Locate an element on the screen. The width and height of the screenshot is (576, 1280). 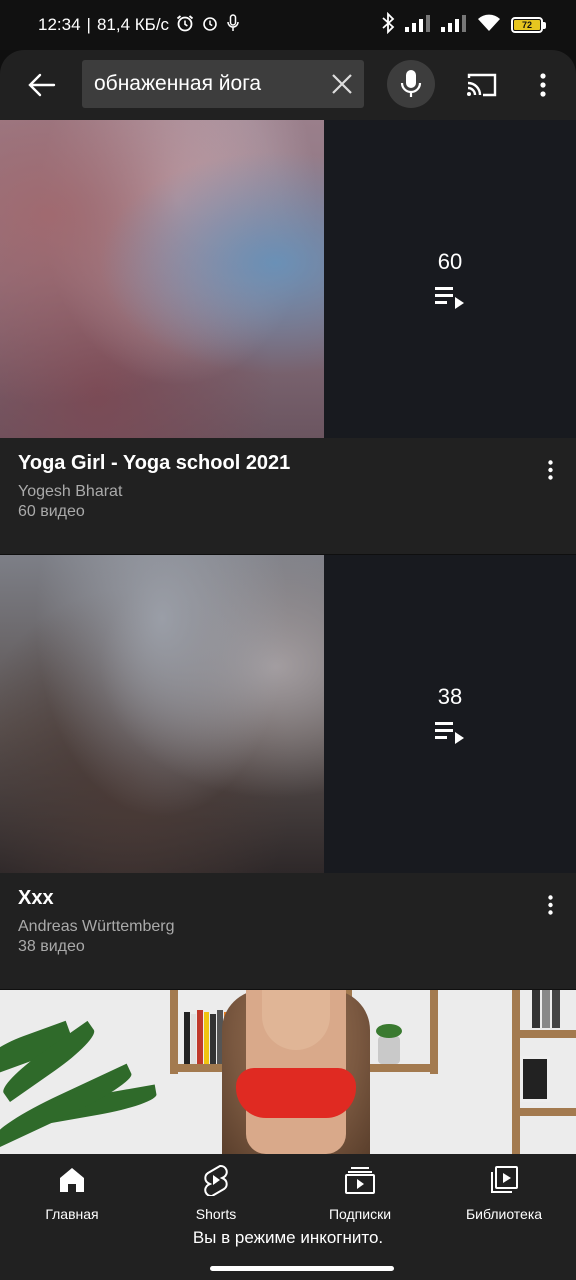
nav-library-label: Библиотека is located at coordinates (504, 1214).